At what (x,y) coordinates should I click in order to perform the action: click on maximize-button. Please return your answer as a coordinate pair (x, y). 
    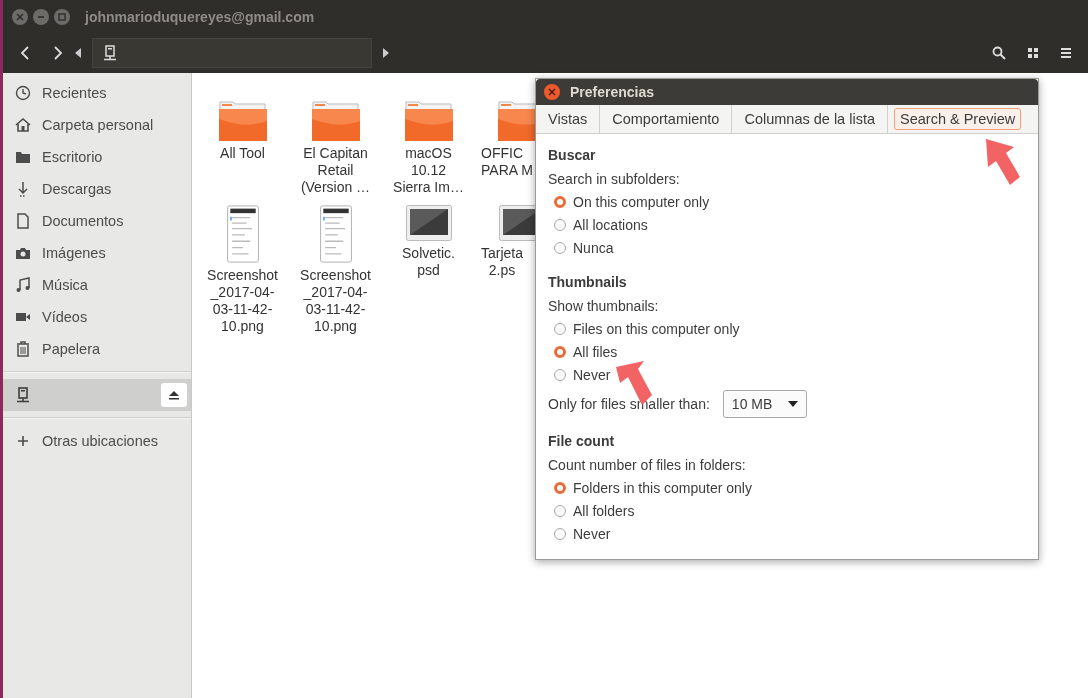
    Looking at the image, I should click on (62, 16).